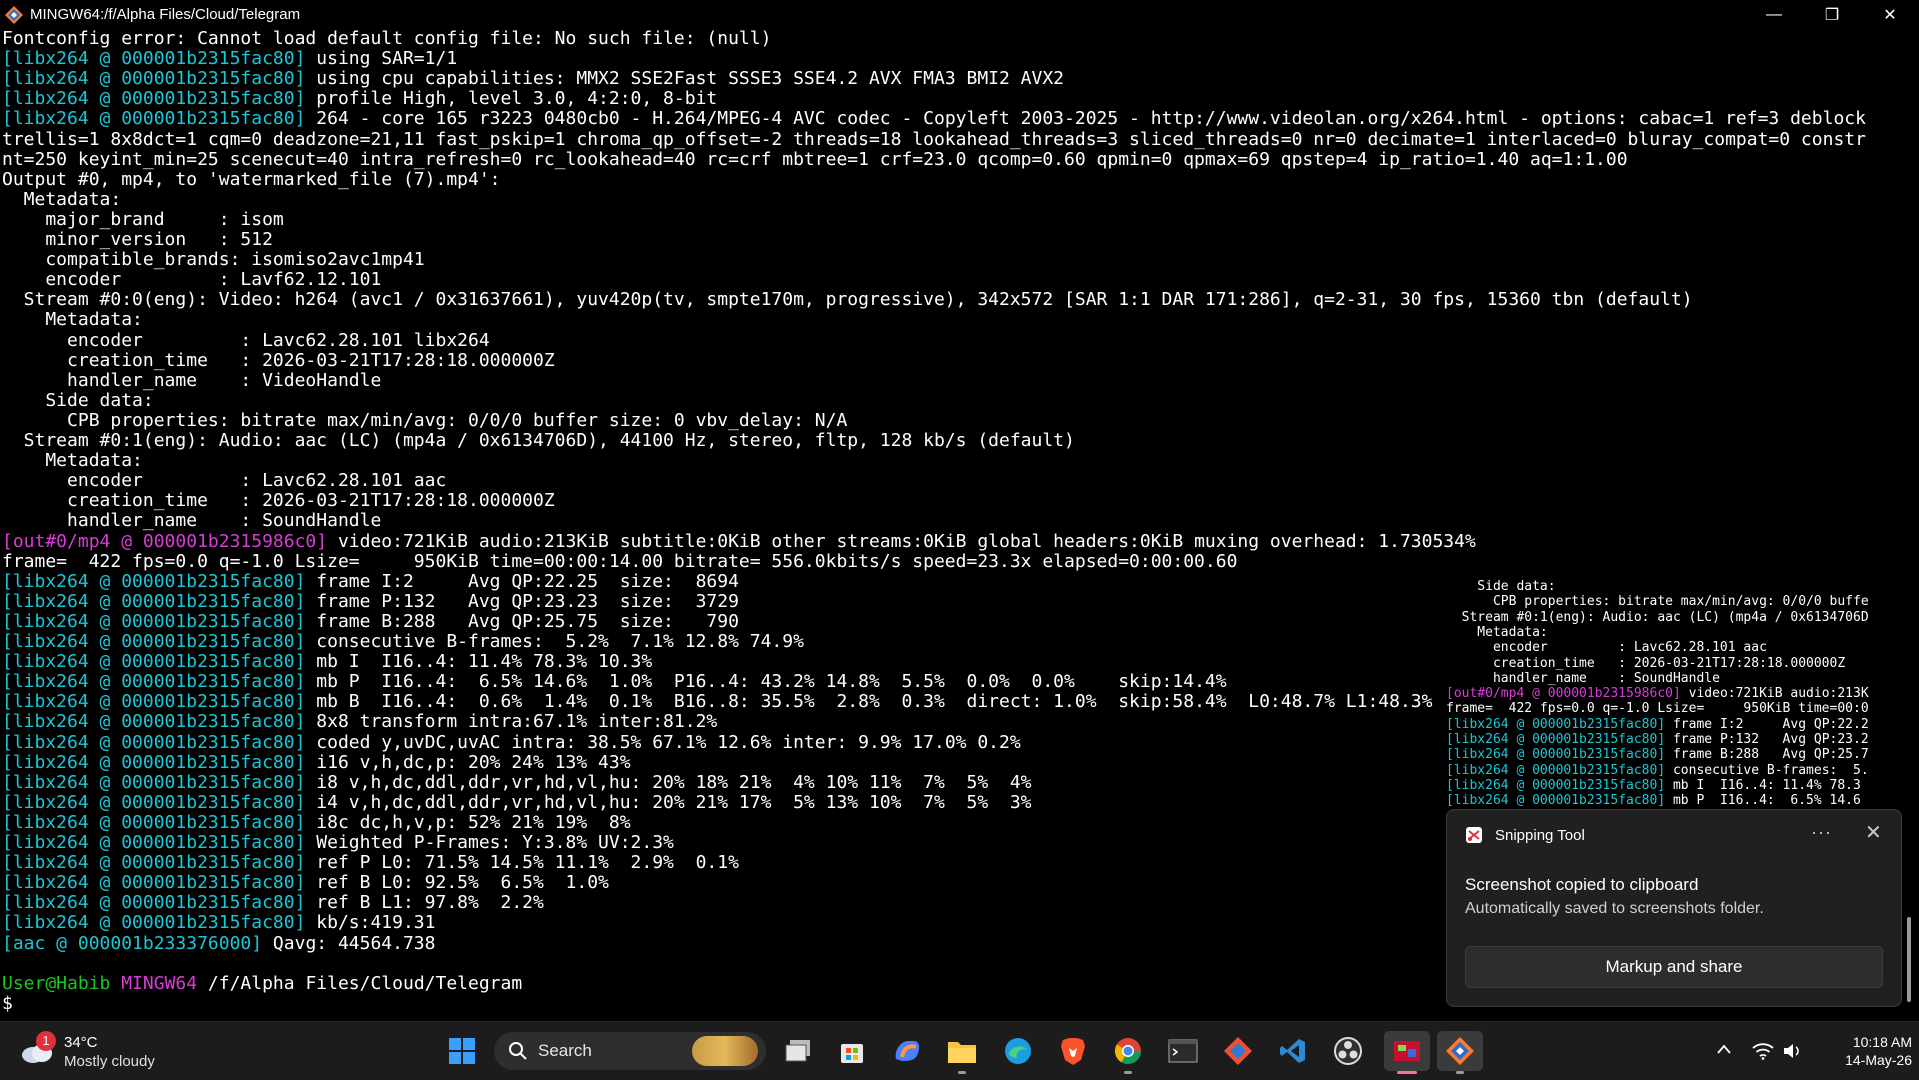  I want to click on text-segment: ref B L1: 97.8% 2.2%, so click(424, 903).